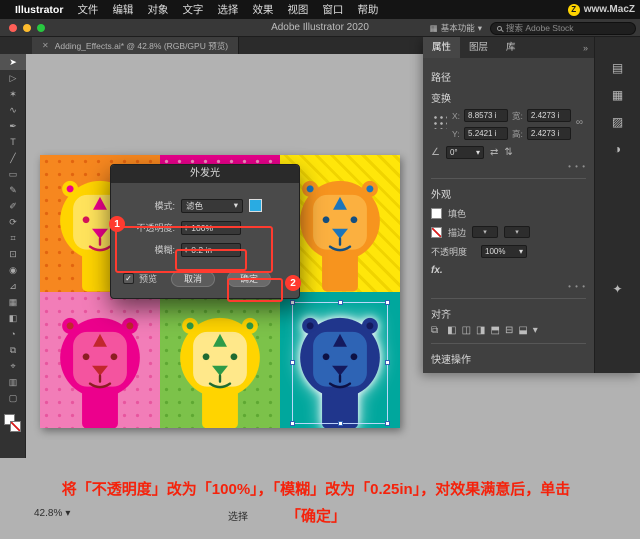 The height and width of the screenshot is (539, 640). Describe the element at coordinates (511, 47) in the screenshot. I see `panel-tab-3: 库` at that location.